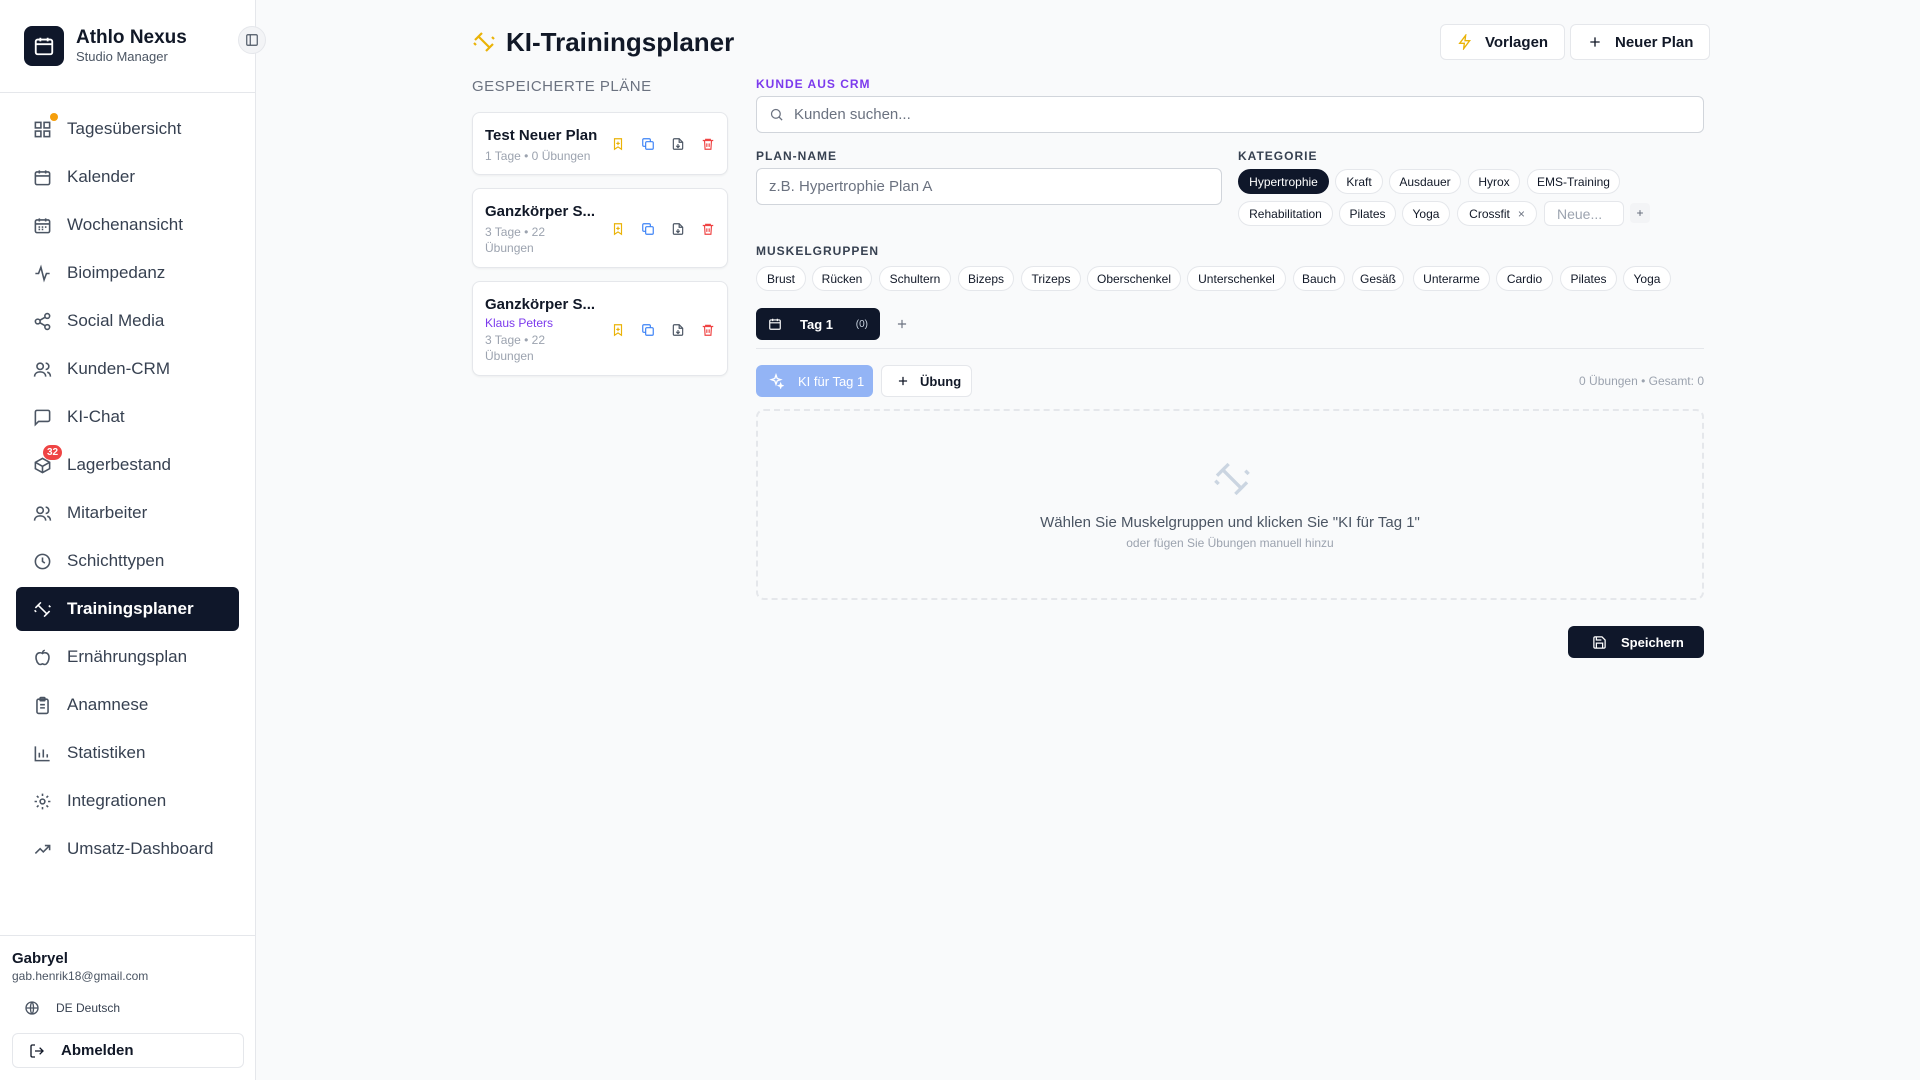 The height and width of the screenshot is (1080, 1920). What do you see at coordinates (37, 1050) in the screenshot?
I see `logout-icon` at bounding box center [37, 1050].